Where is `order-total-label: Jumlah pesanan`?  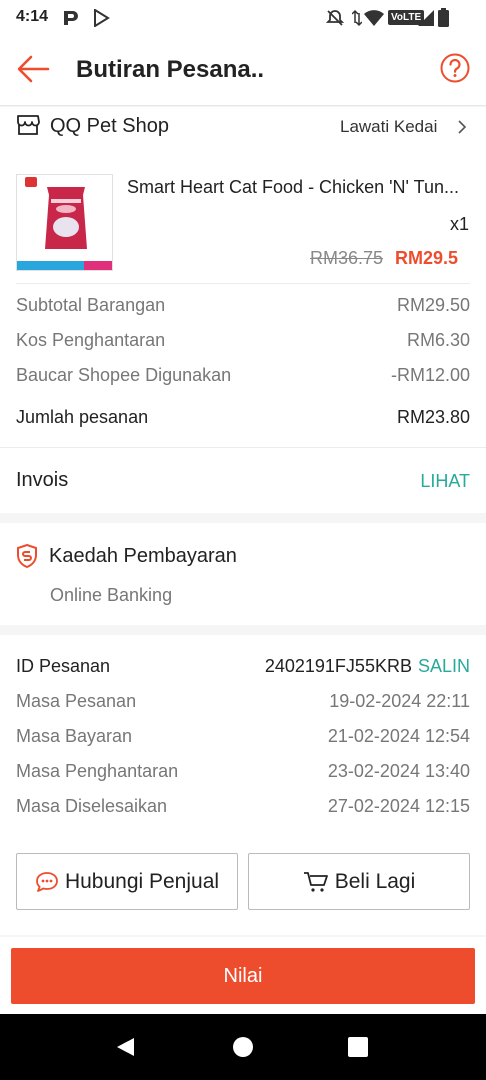 order-total-label: Jumlah pesanan is located at coordinates (82, 417).